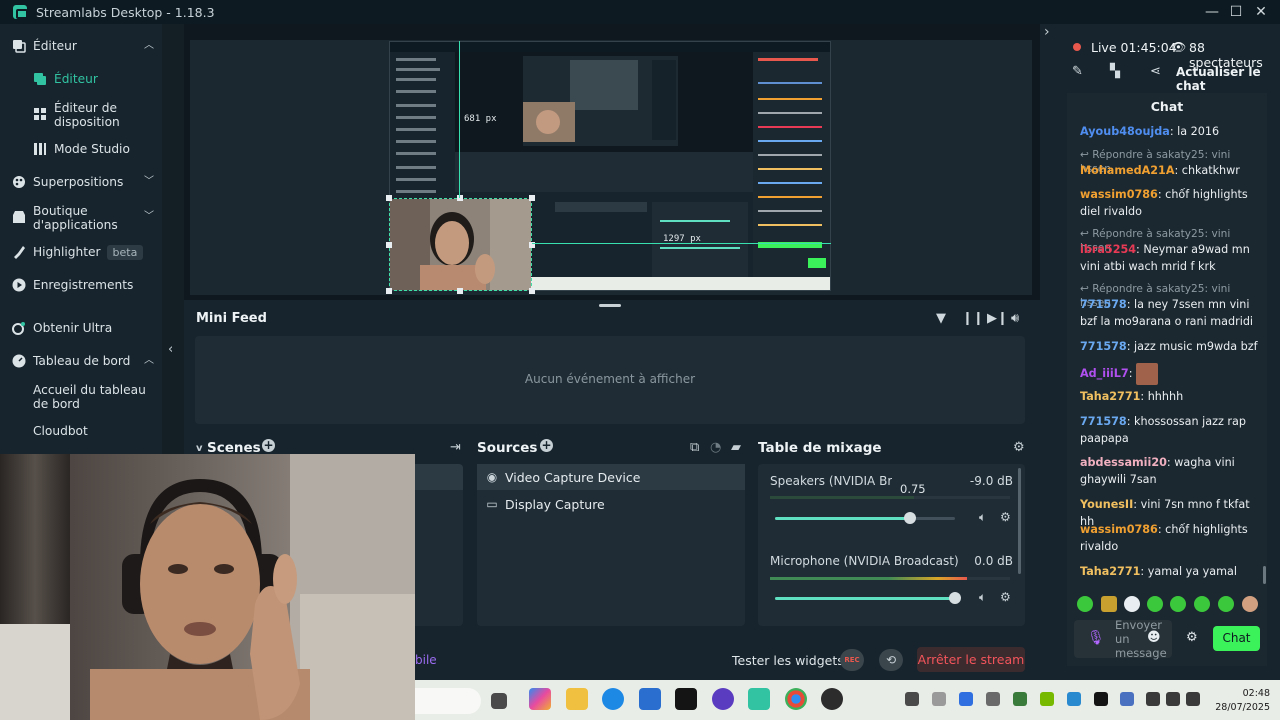 The image size is (1280, 720). I want to click on add-source-icon: +, so click(546, 445).